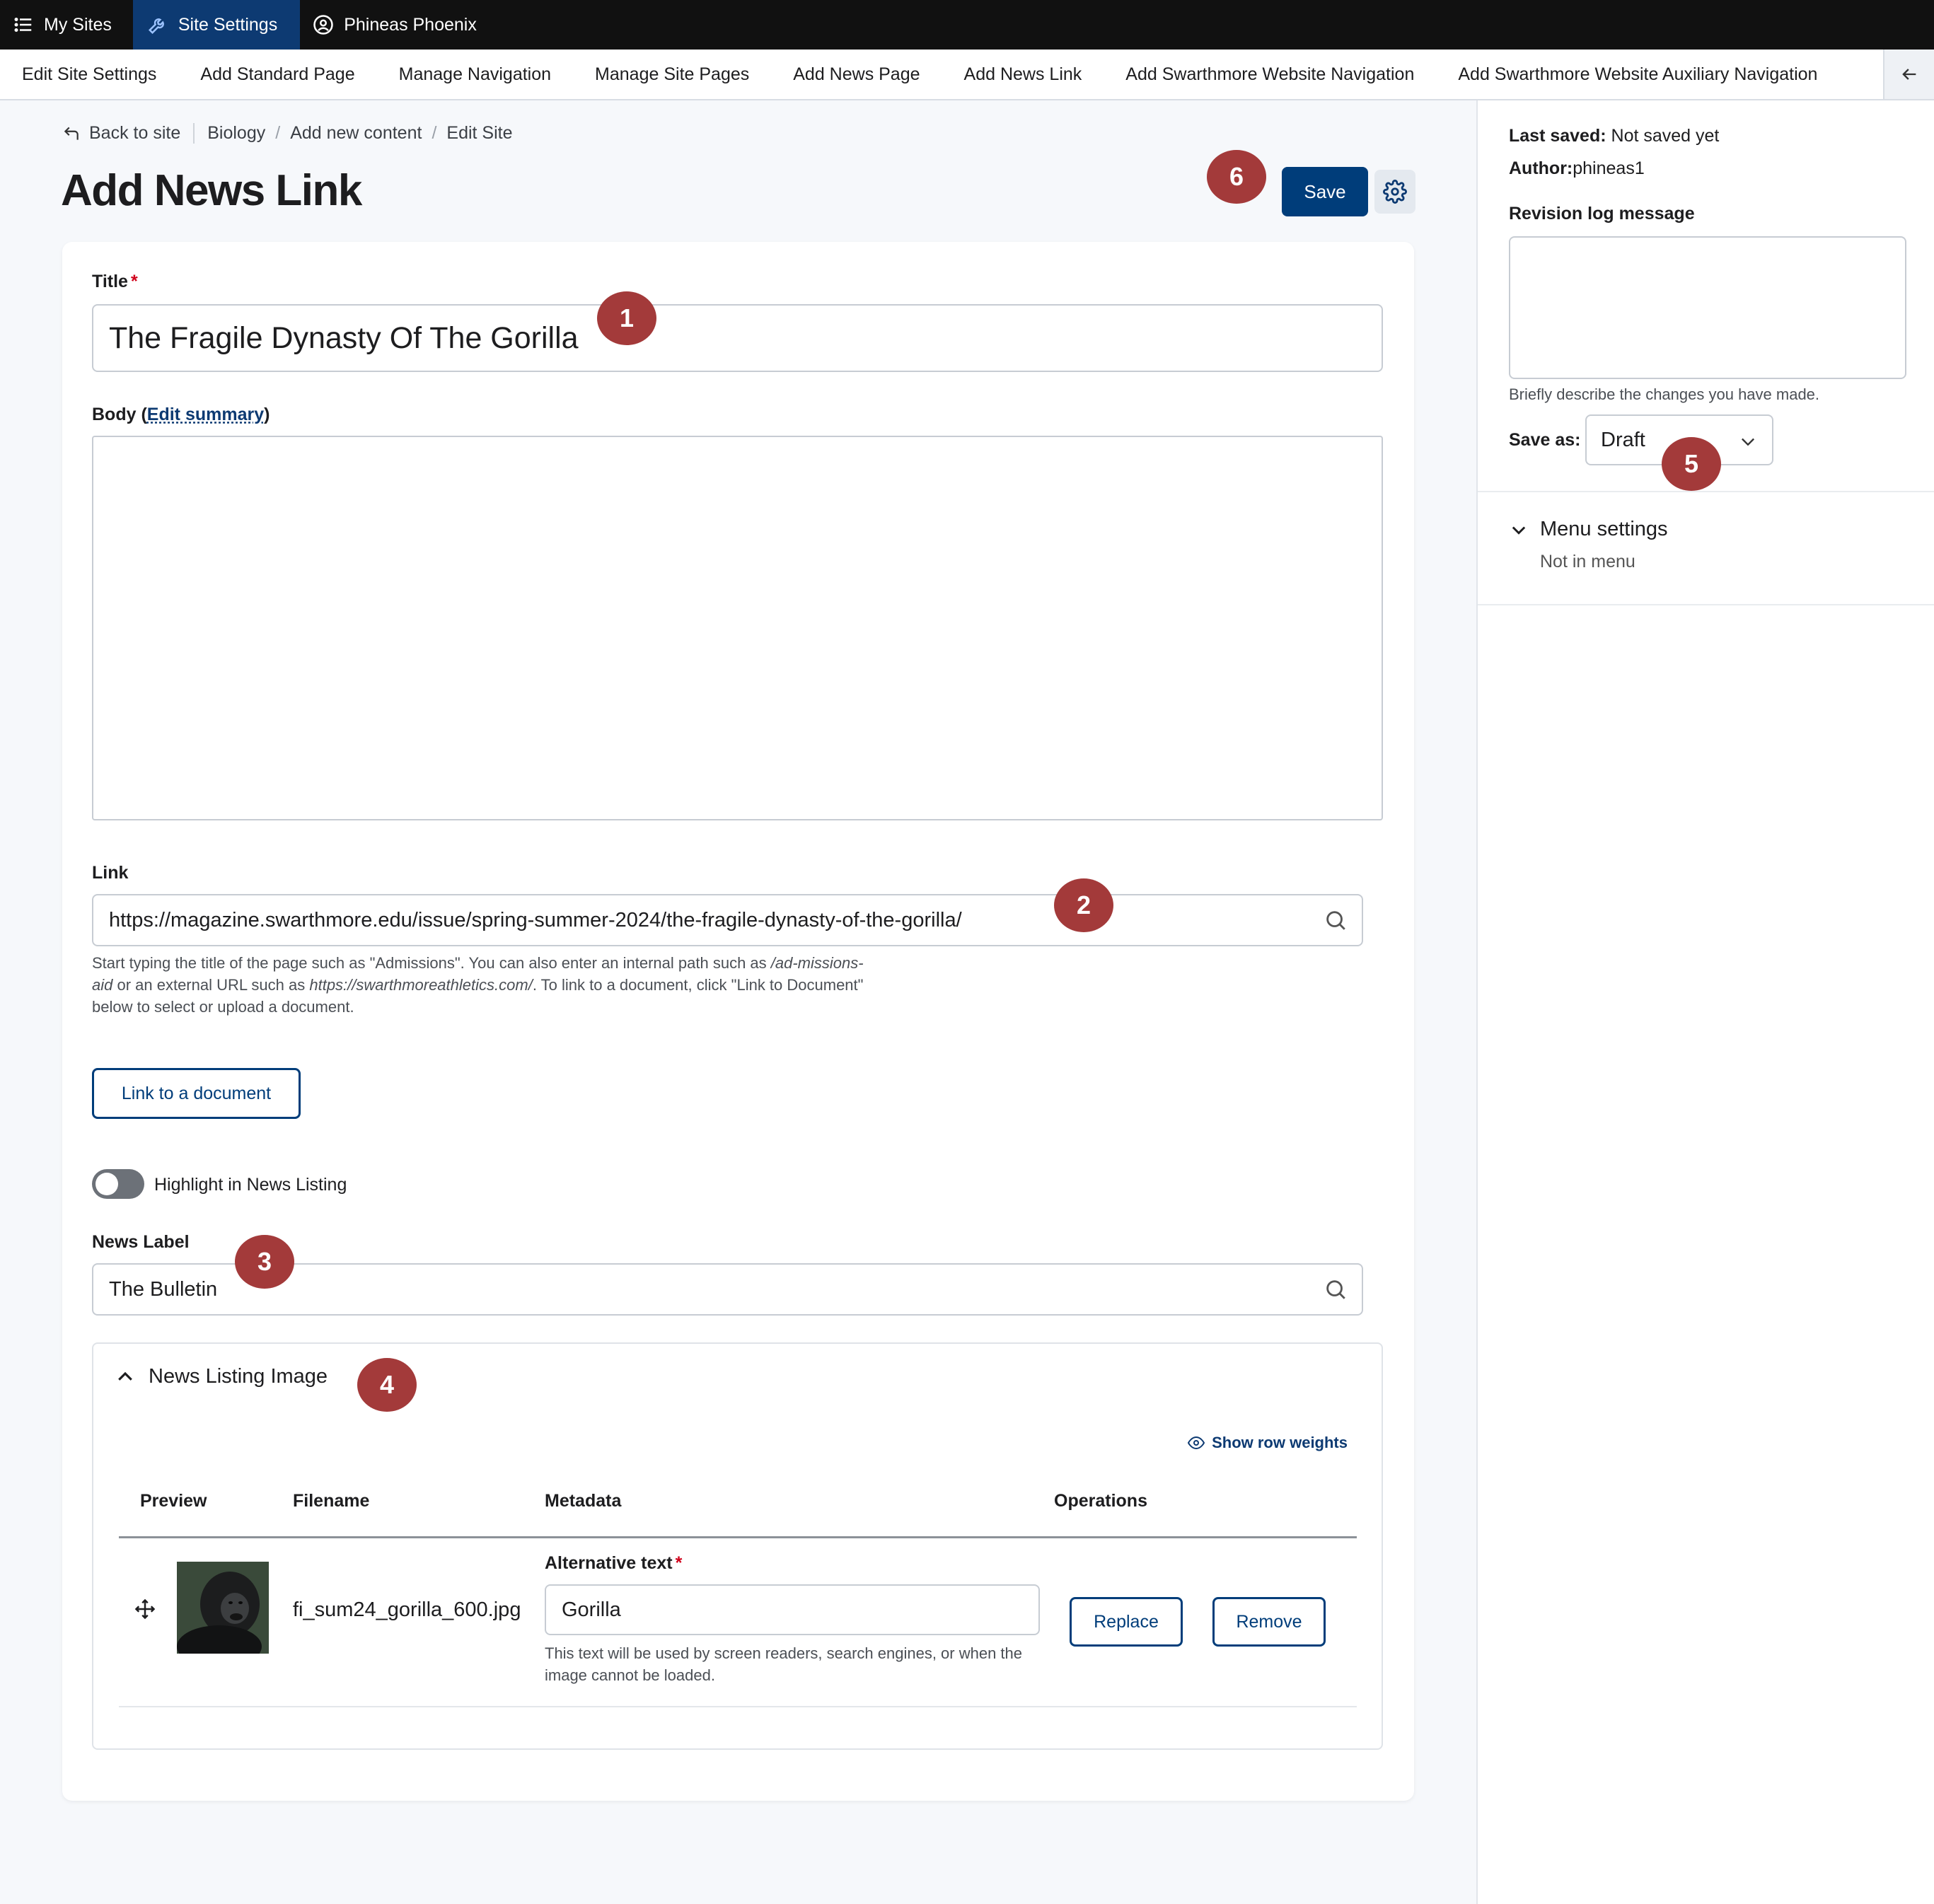  What do you see at coordinates (141, 1242) in the screenshot?
I see `news-label-label: News Label` at bounding box center [141, 1242].